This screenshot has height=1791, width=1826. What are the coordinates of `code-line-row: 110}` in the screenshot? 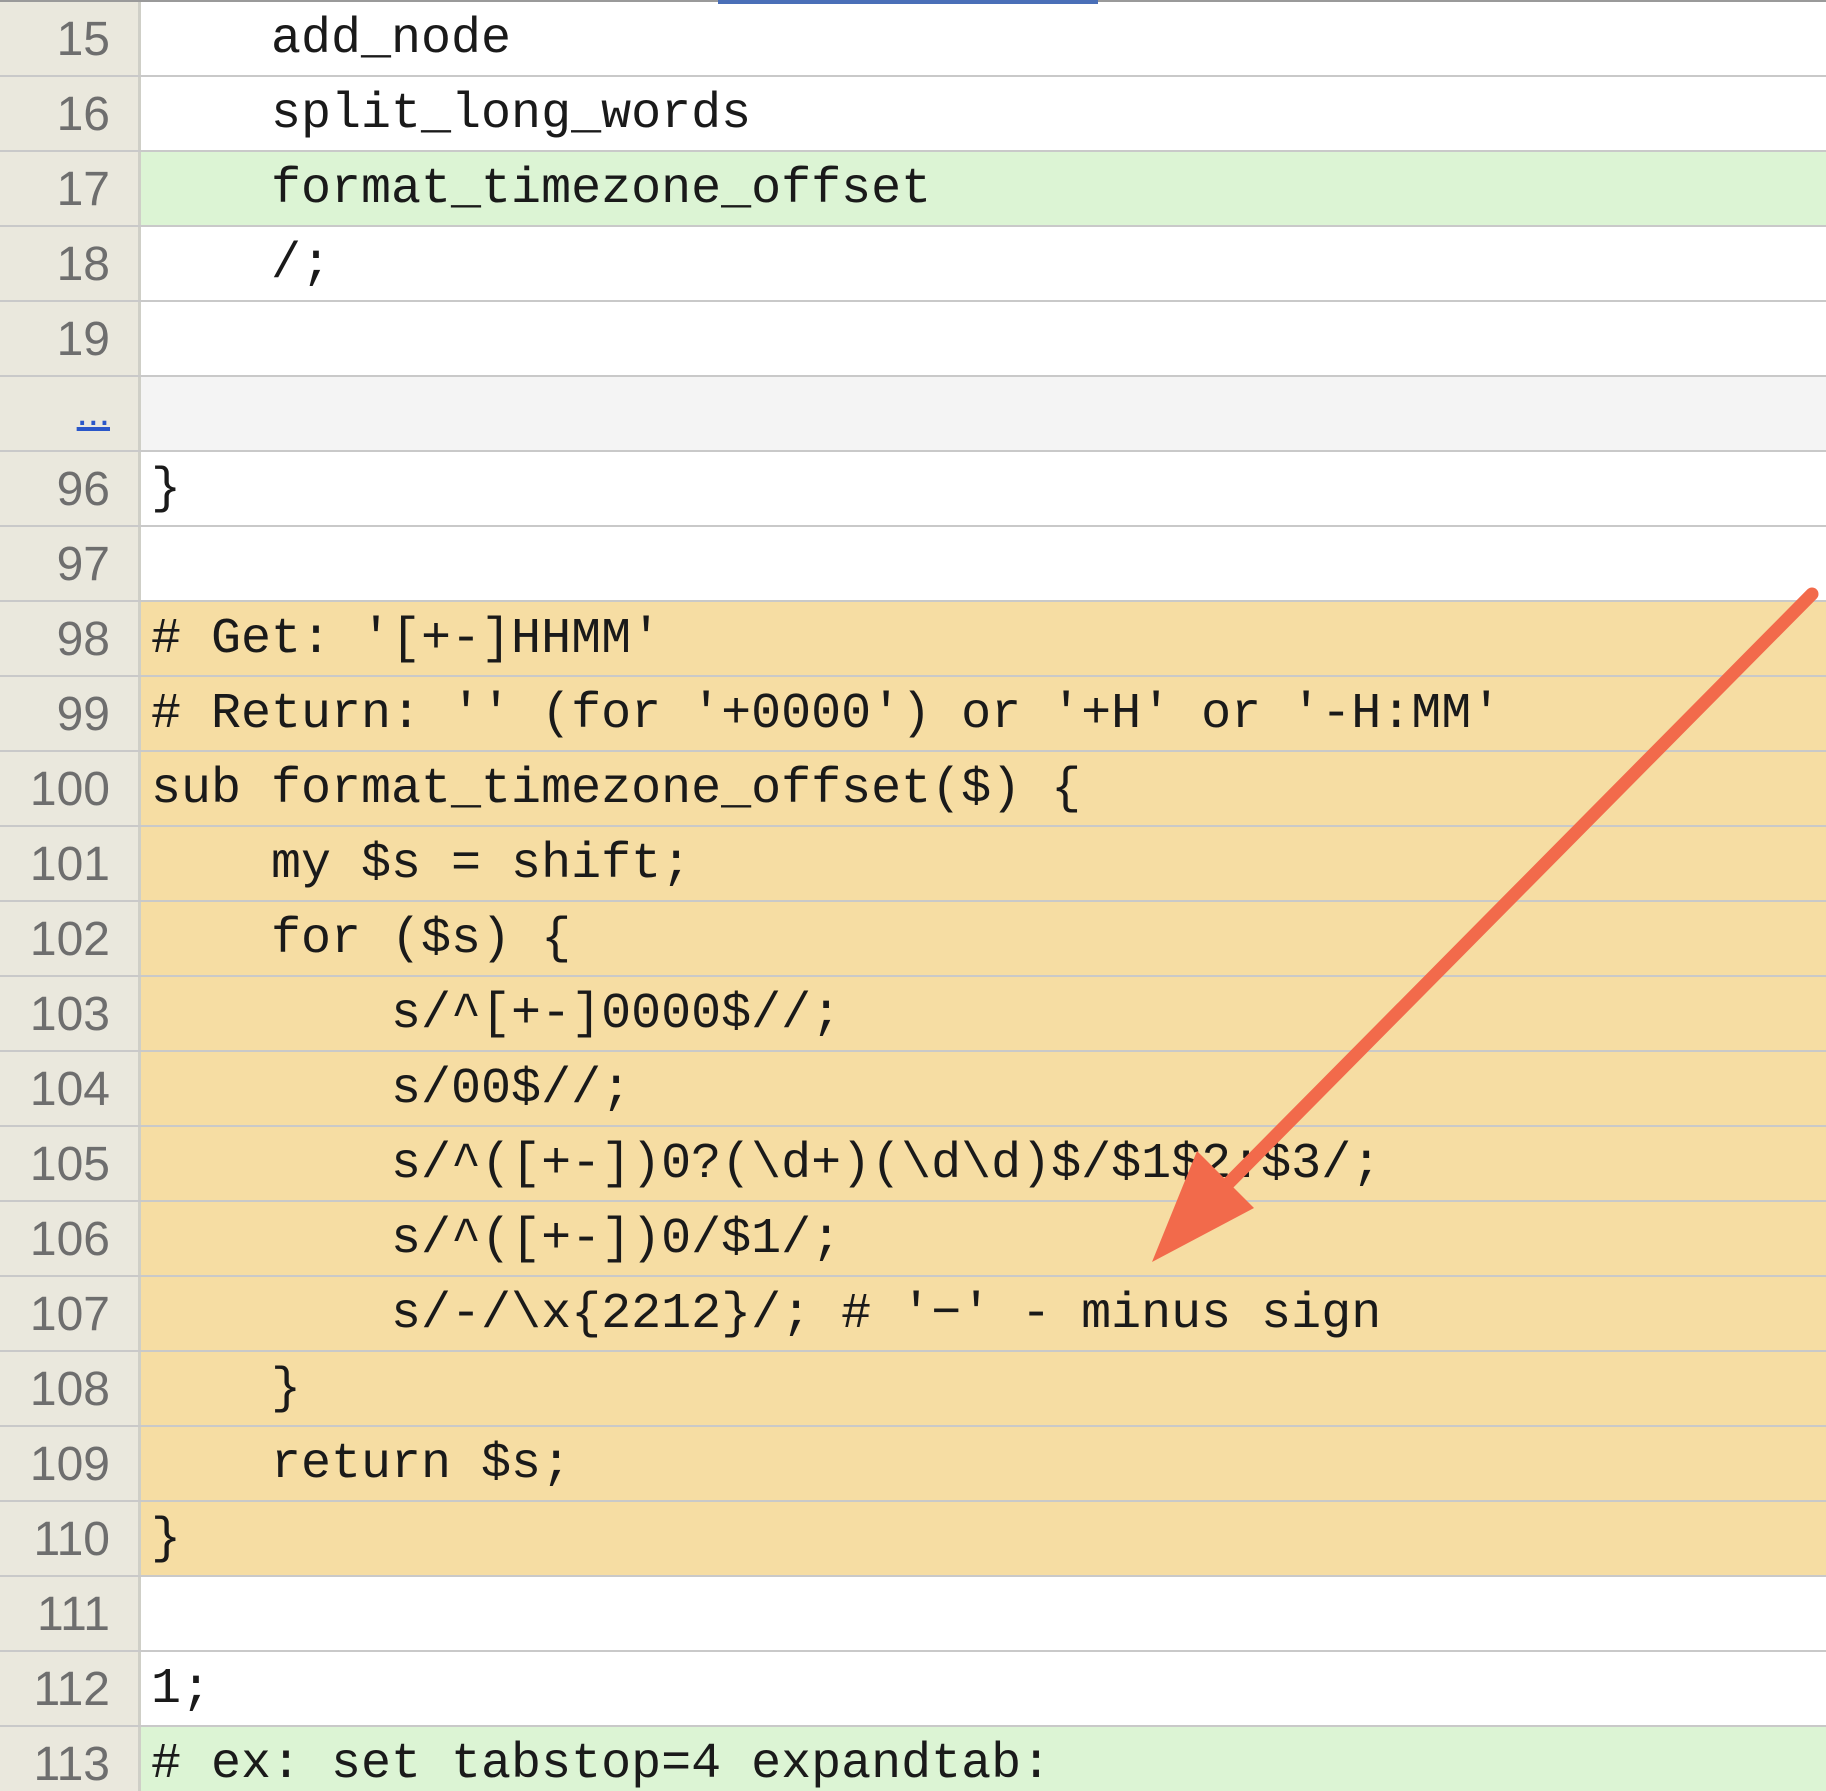 It's located at (913, 1539).